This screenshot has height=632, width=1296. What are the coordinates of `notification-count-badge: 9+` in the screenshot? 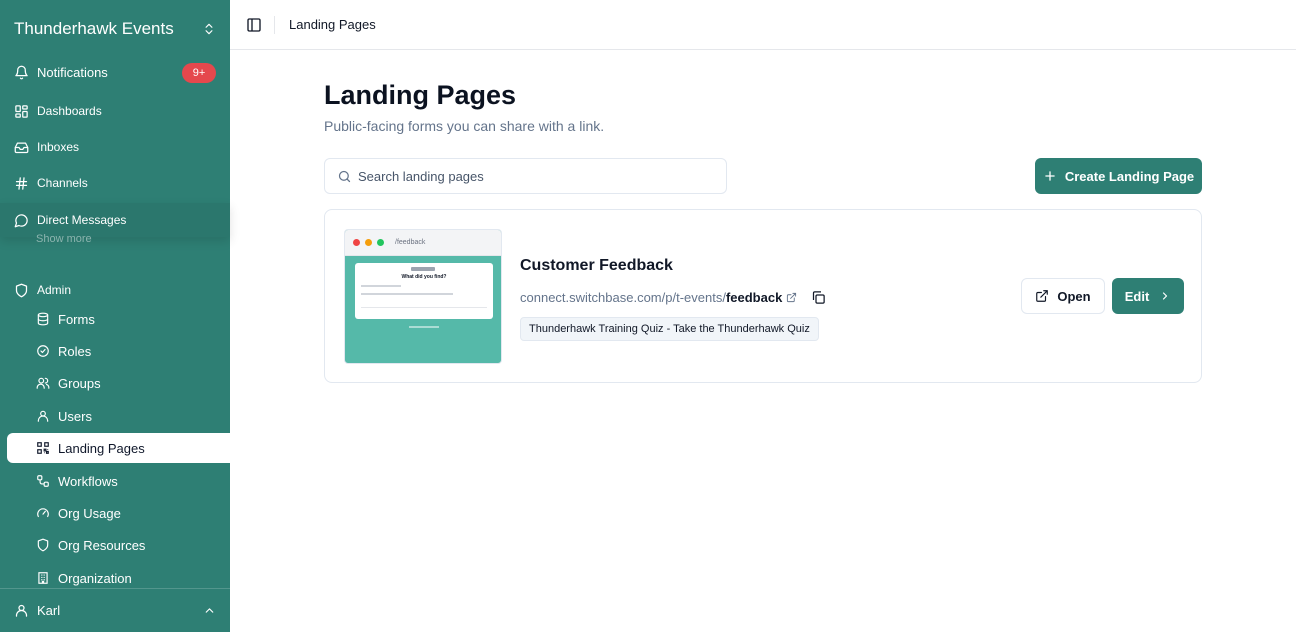 It's located at (199, 73).